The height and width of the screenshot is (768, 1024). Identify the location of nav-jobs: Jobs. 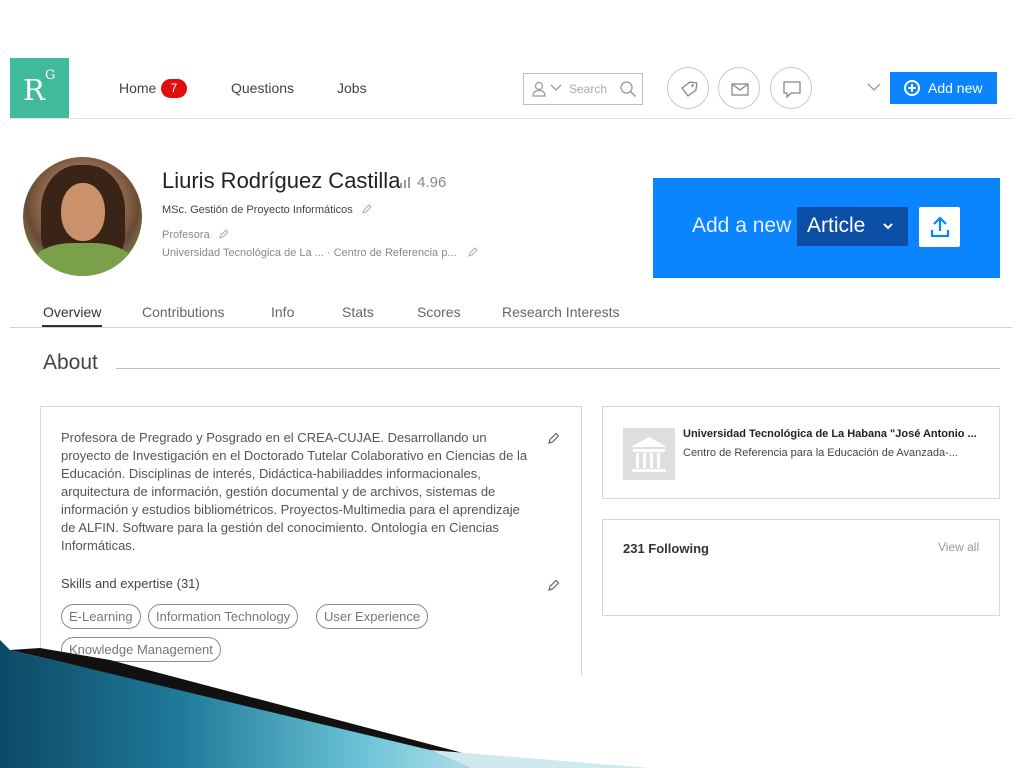
(352, 88).